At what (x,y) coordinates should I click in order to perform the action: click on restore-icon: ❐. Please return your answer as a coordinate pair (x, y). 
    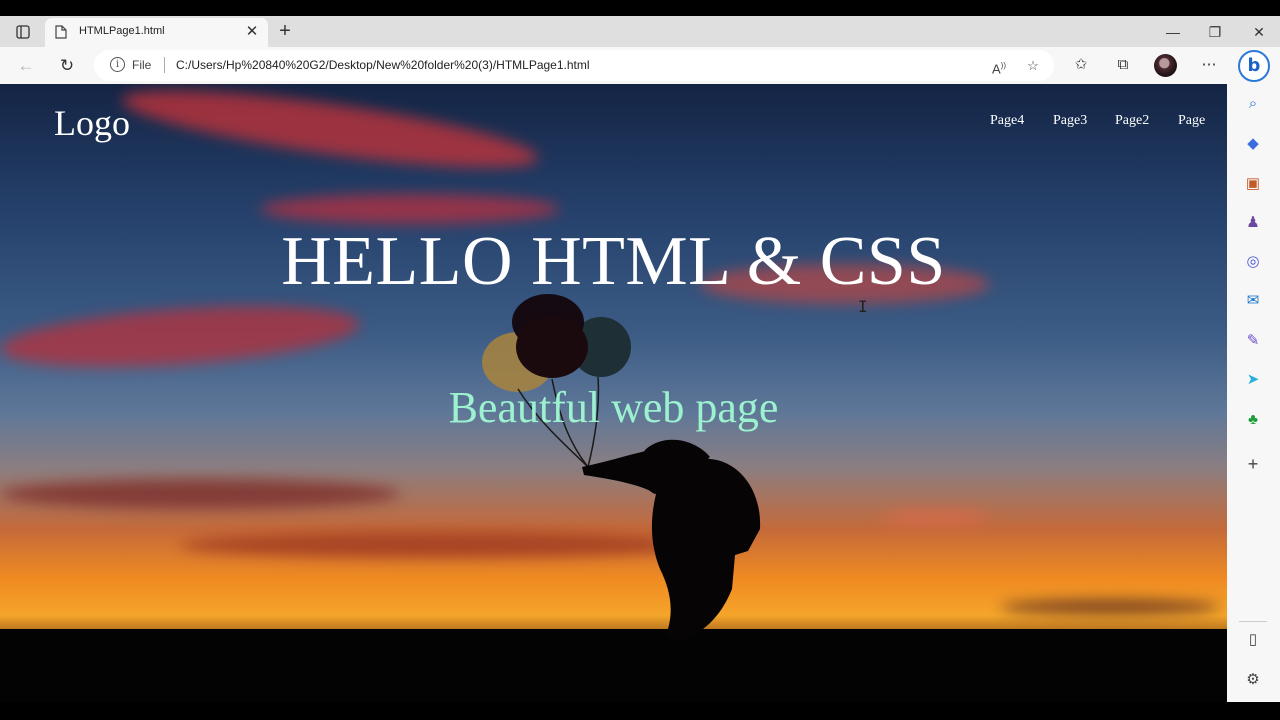
    Looking at the image, I should click on (1215, 32).